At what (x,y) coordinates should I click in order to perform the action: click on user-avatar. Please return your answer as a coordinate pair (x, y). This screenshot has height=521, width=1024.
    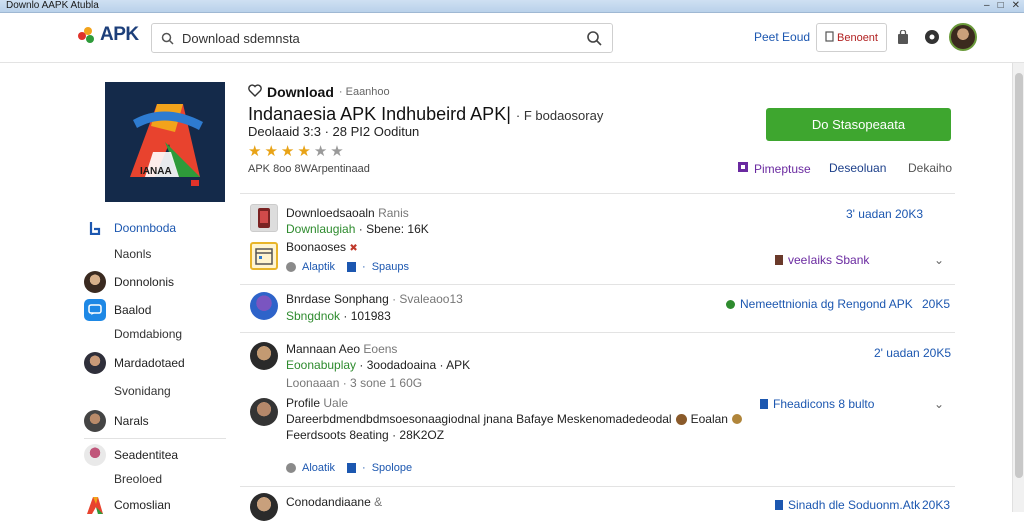
    Looking at the image, I should click on (963, 37).